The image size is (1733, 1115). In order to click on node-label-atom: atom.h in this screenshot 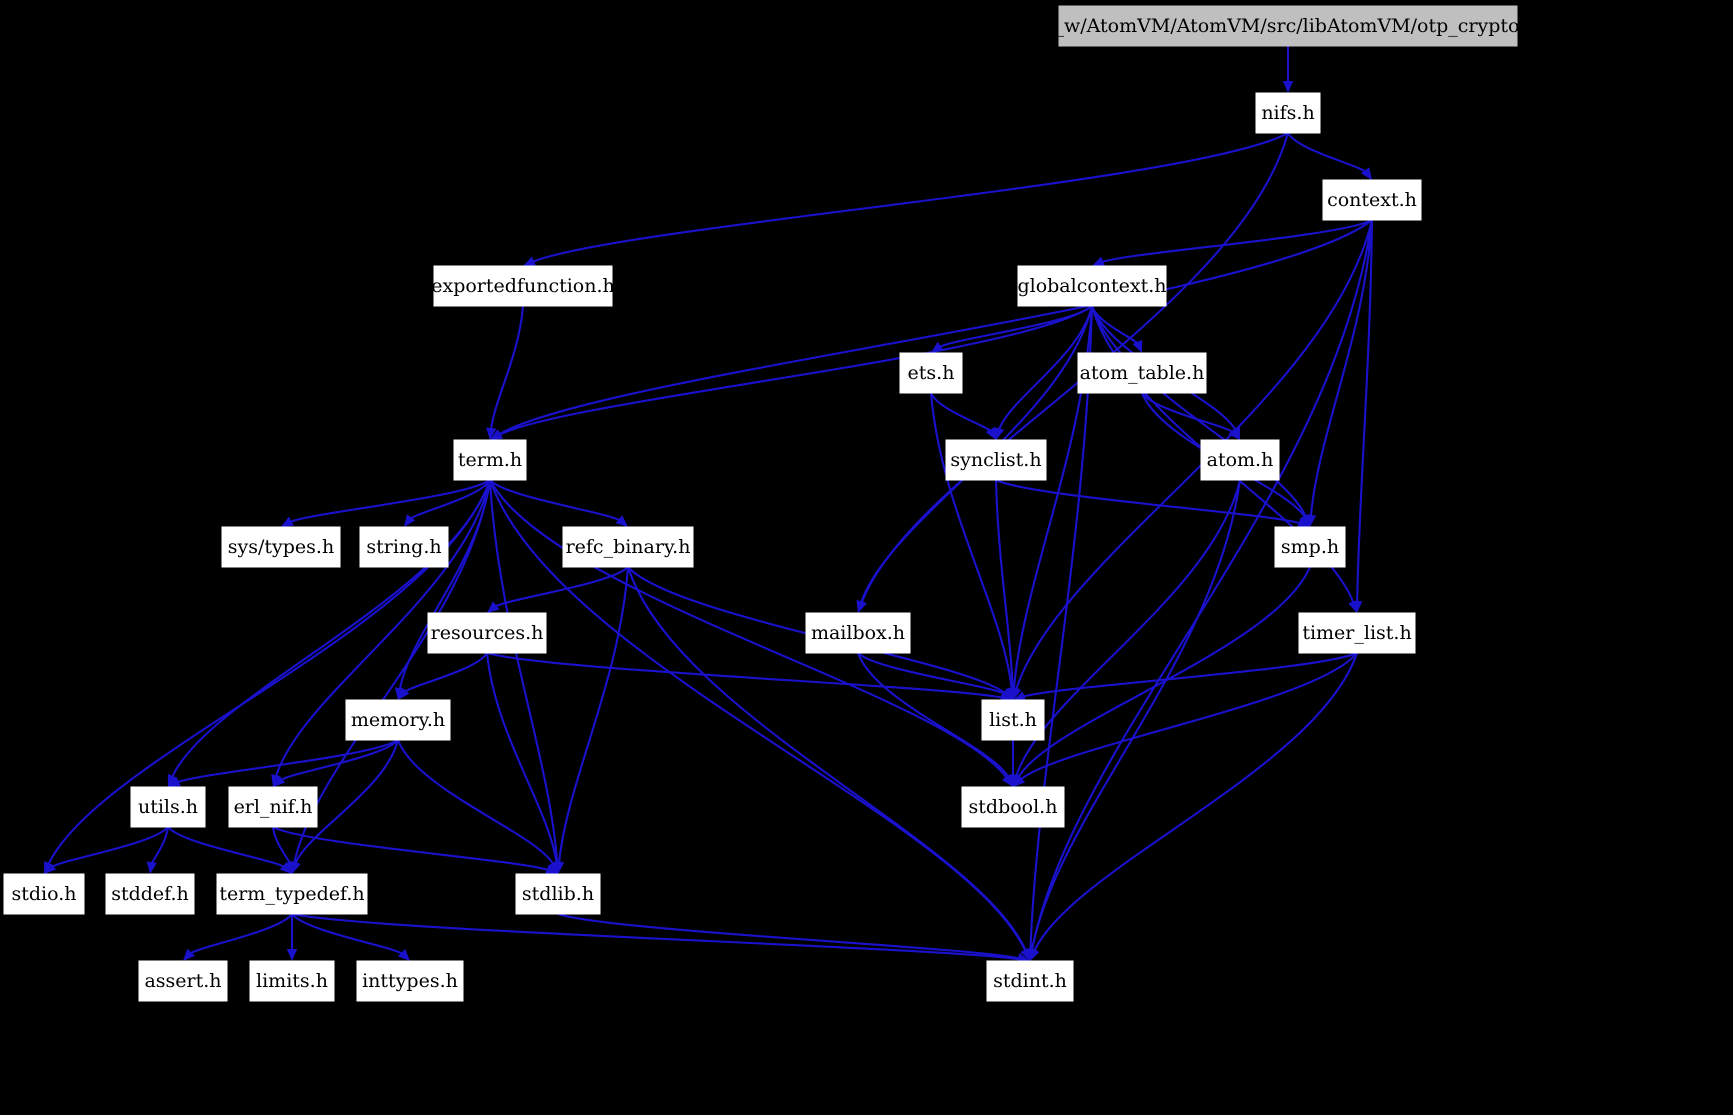, I will do `click(1240, 460)`.